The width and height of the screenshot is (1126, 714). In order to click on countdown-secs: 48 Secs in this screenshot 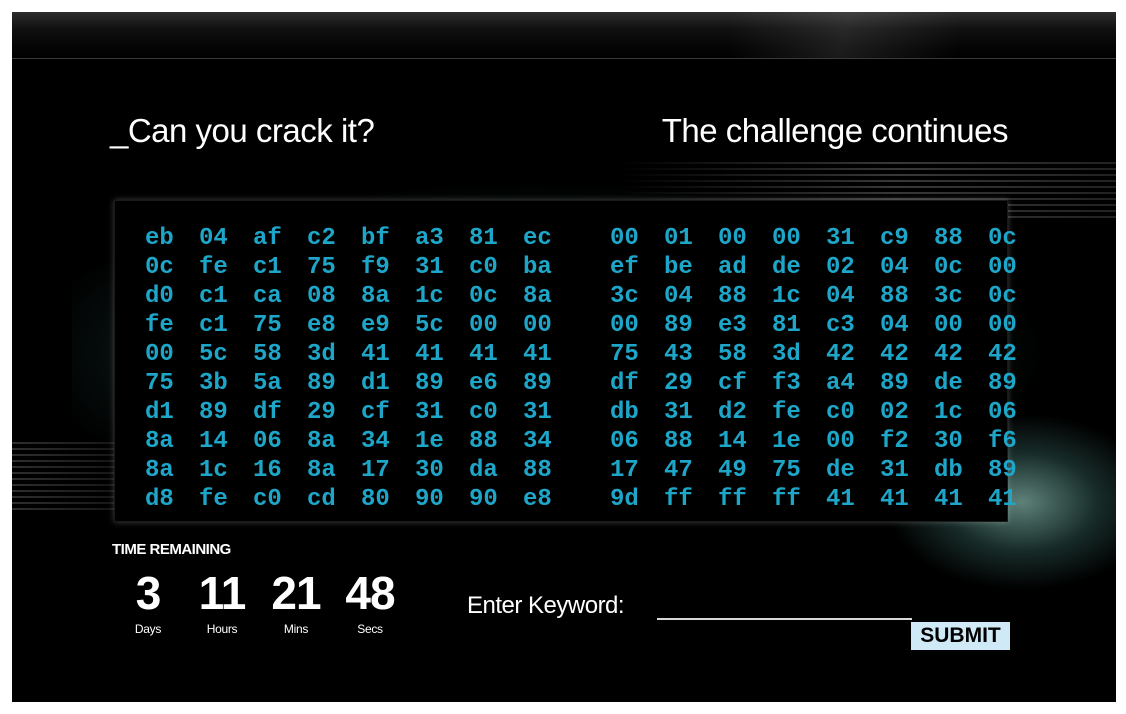, I will do `click(370, 603)`.